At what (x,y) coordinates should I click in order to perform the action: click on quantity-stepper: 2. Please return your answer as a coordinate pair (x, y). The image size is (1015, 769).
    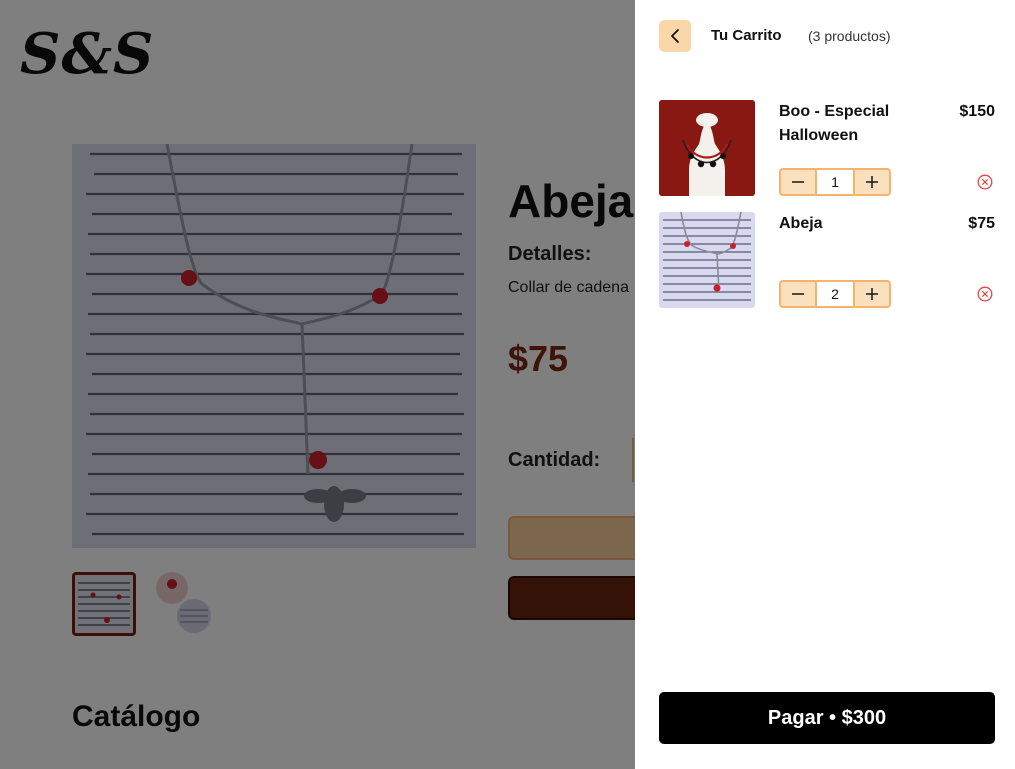
    Looking at the image, I should click on (835, 294).